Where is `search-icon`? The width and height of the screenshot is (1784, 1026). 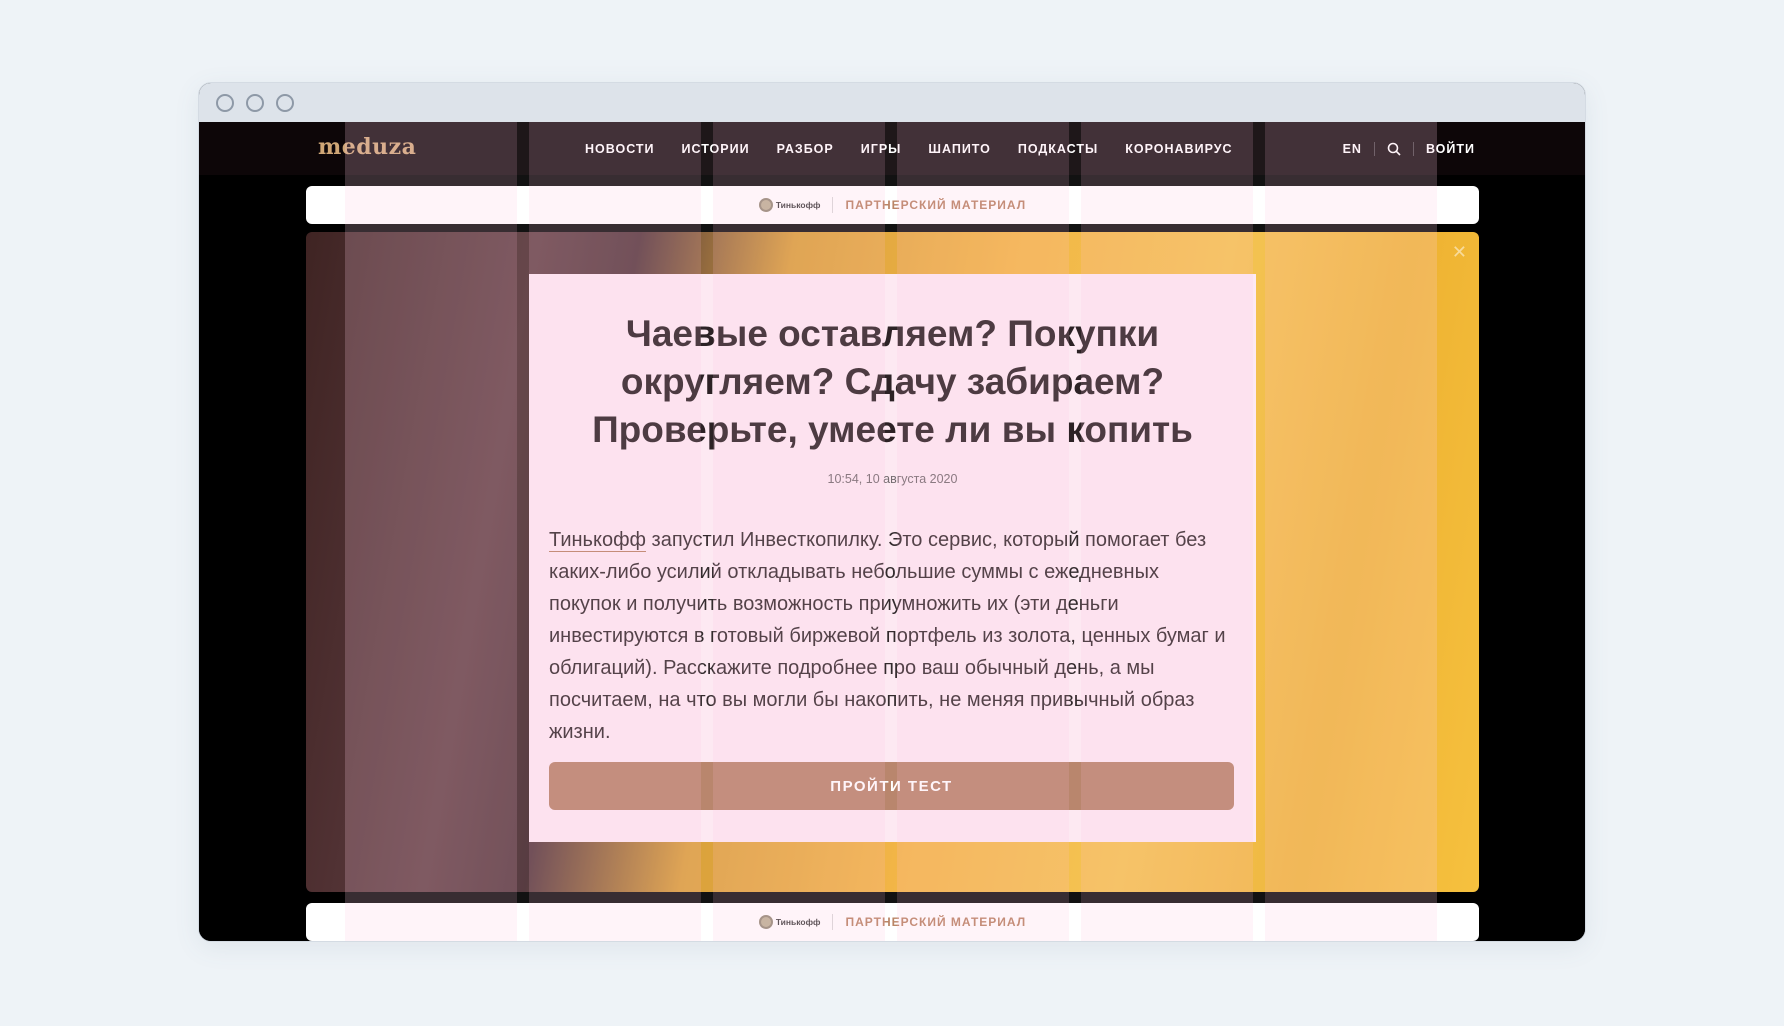
search-icon is located at coordinates (1394, 149).